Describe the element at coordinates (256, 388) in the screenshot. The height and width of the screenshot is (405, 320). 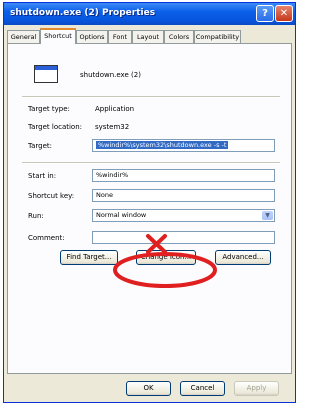
I see `apply-button: Apply` at that location.